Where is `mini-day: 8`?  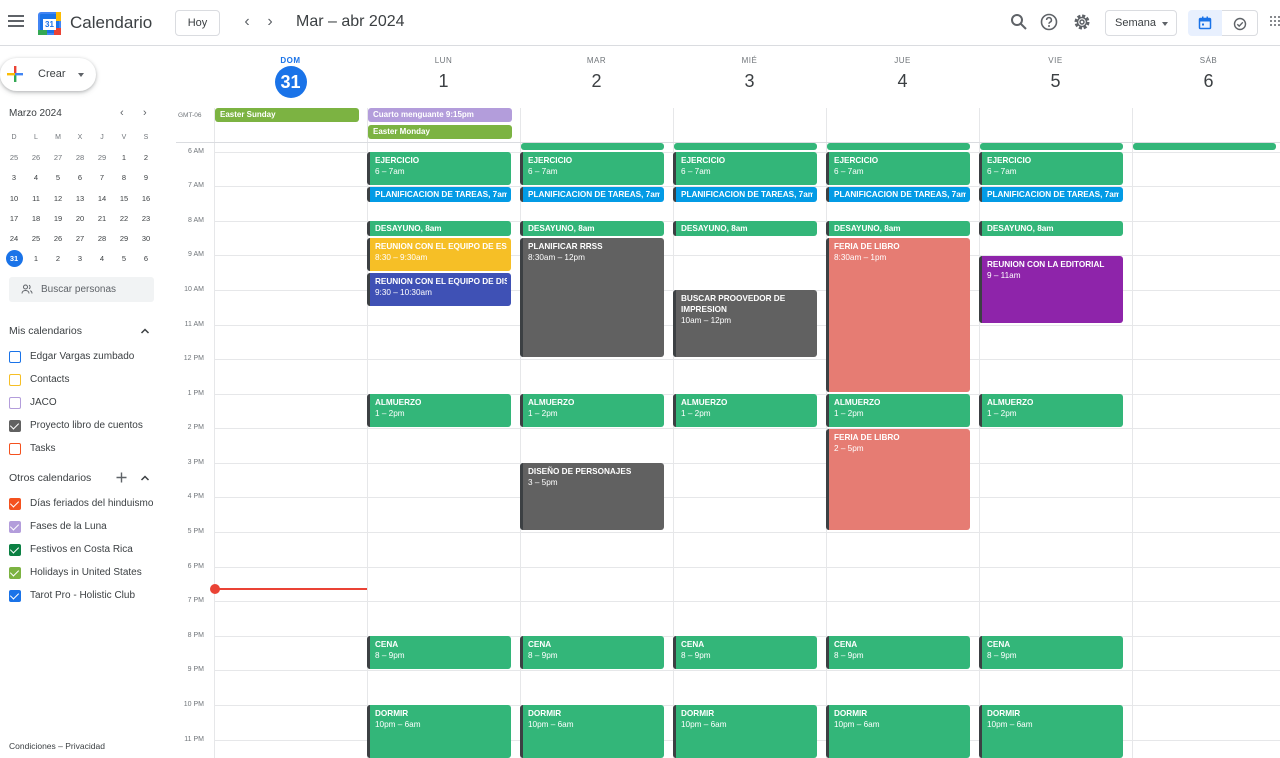
mini-day: 8 is located at coordinates (124, 178).